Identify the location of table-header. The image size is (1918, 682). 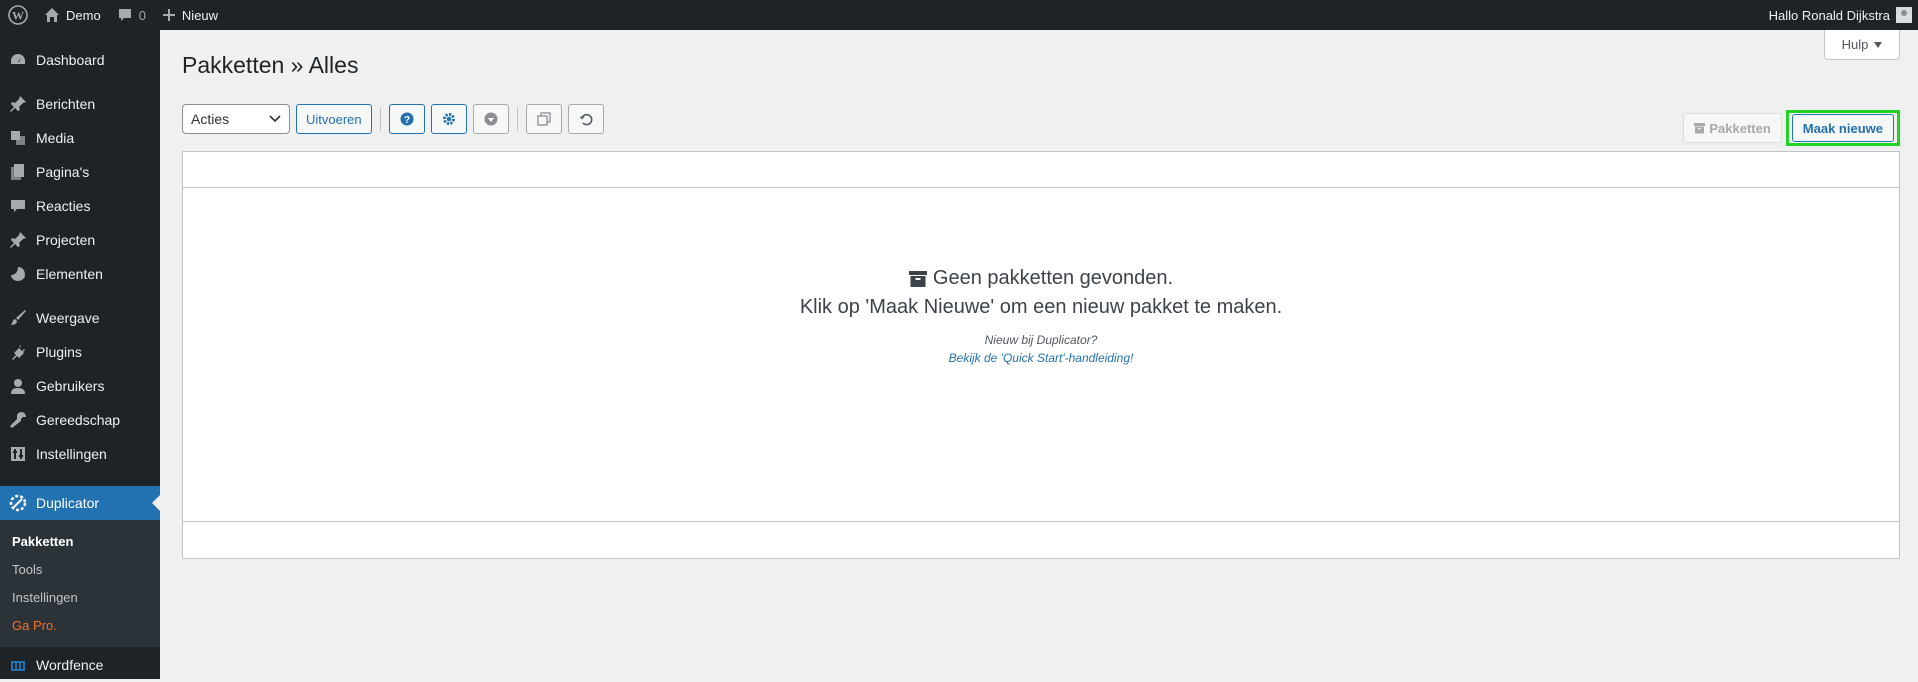
(1041, 170).